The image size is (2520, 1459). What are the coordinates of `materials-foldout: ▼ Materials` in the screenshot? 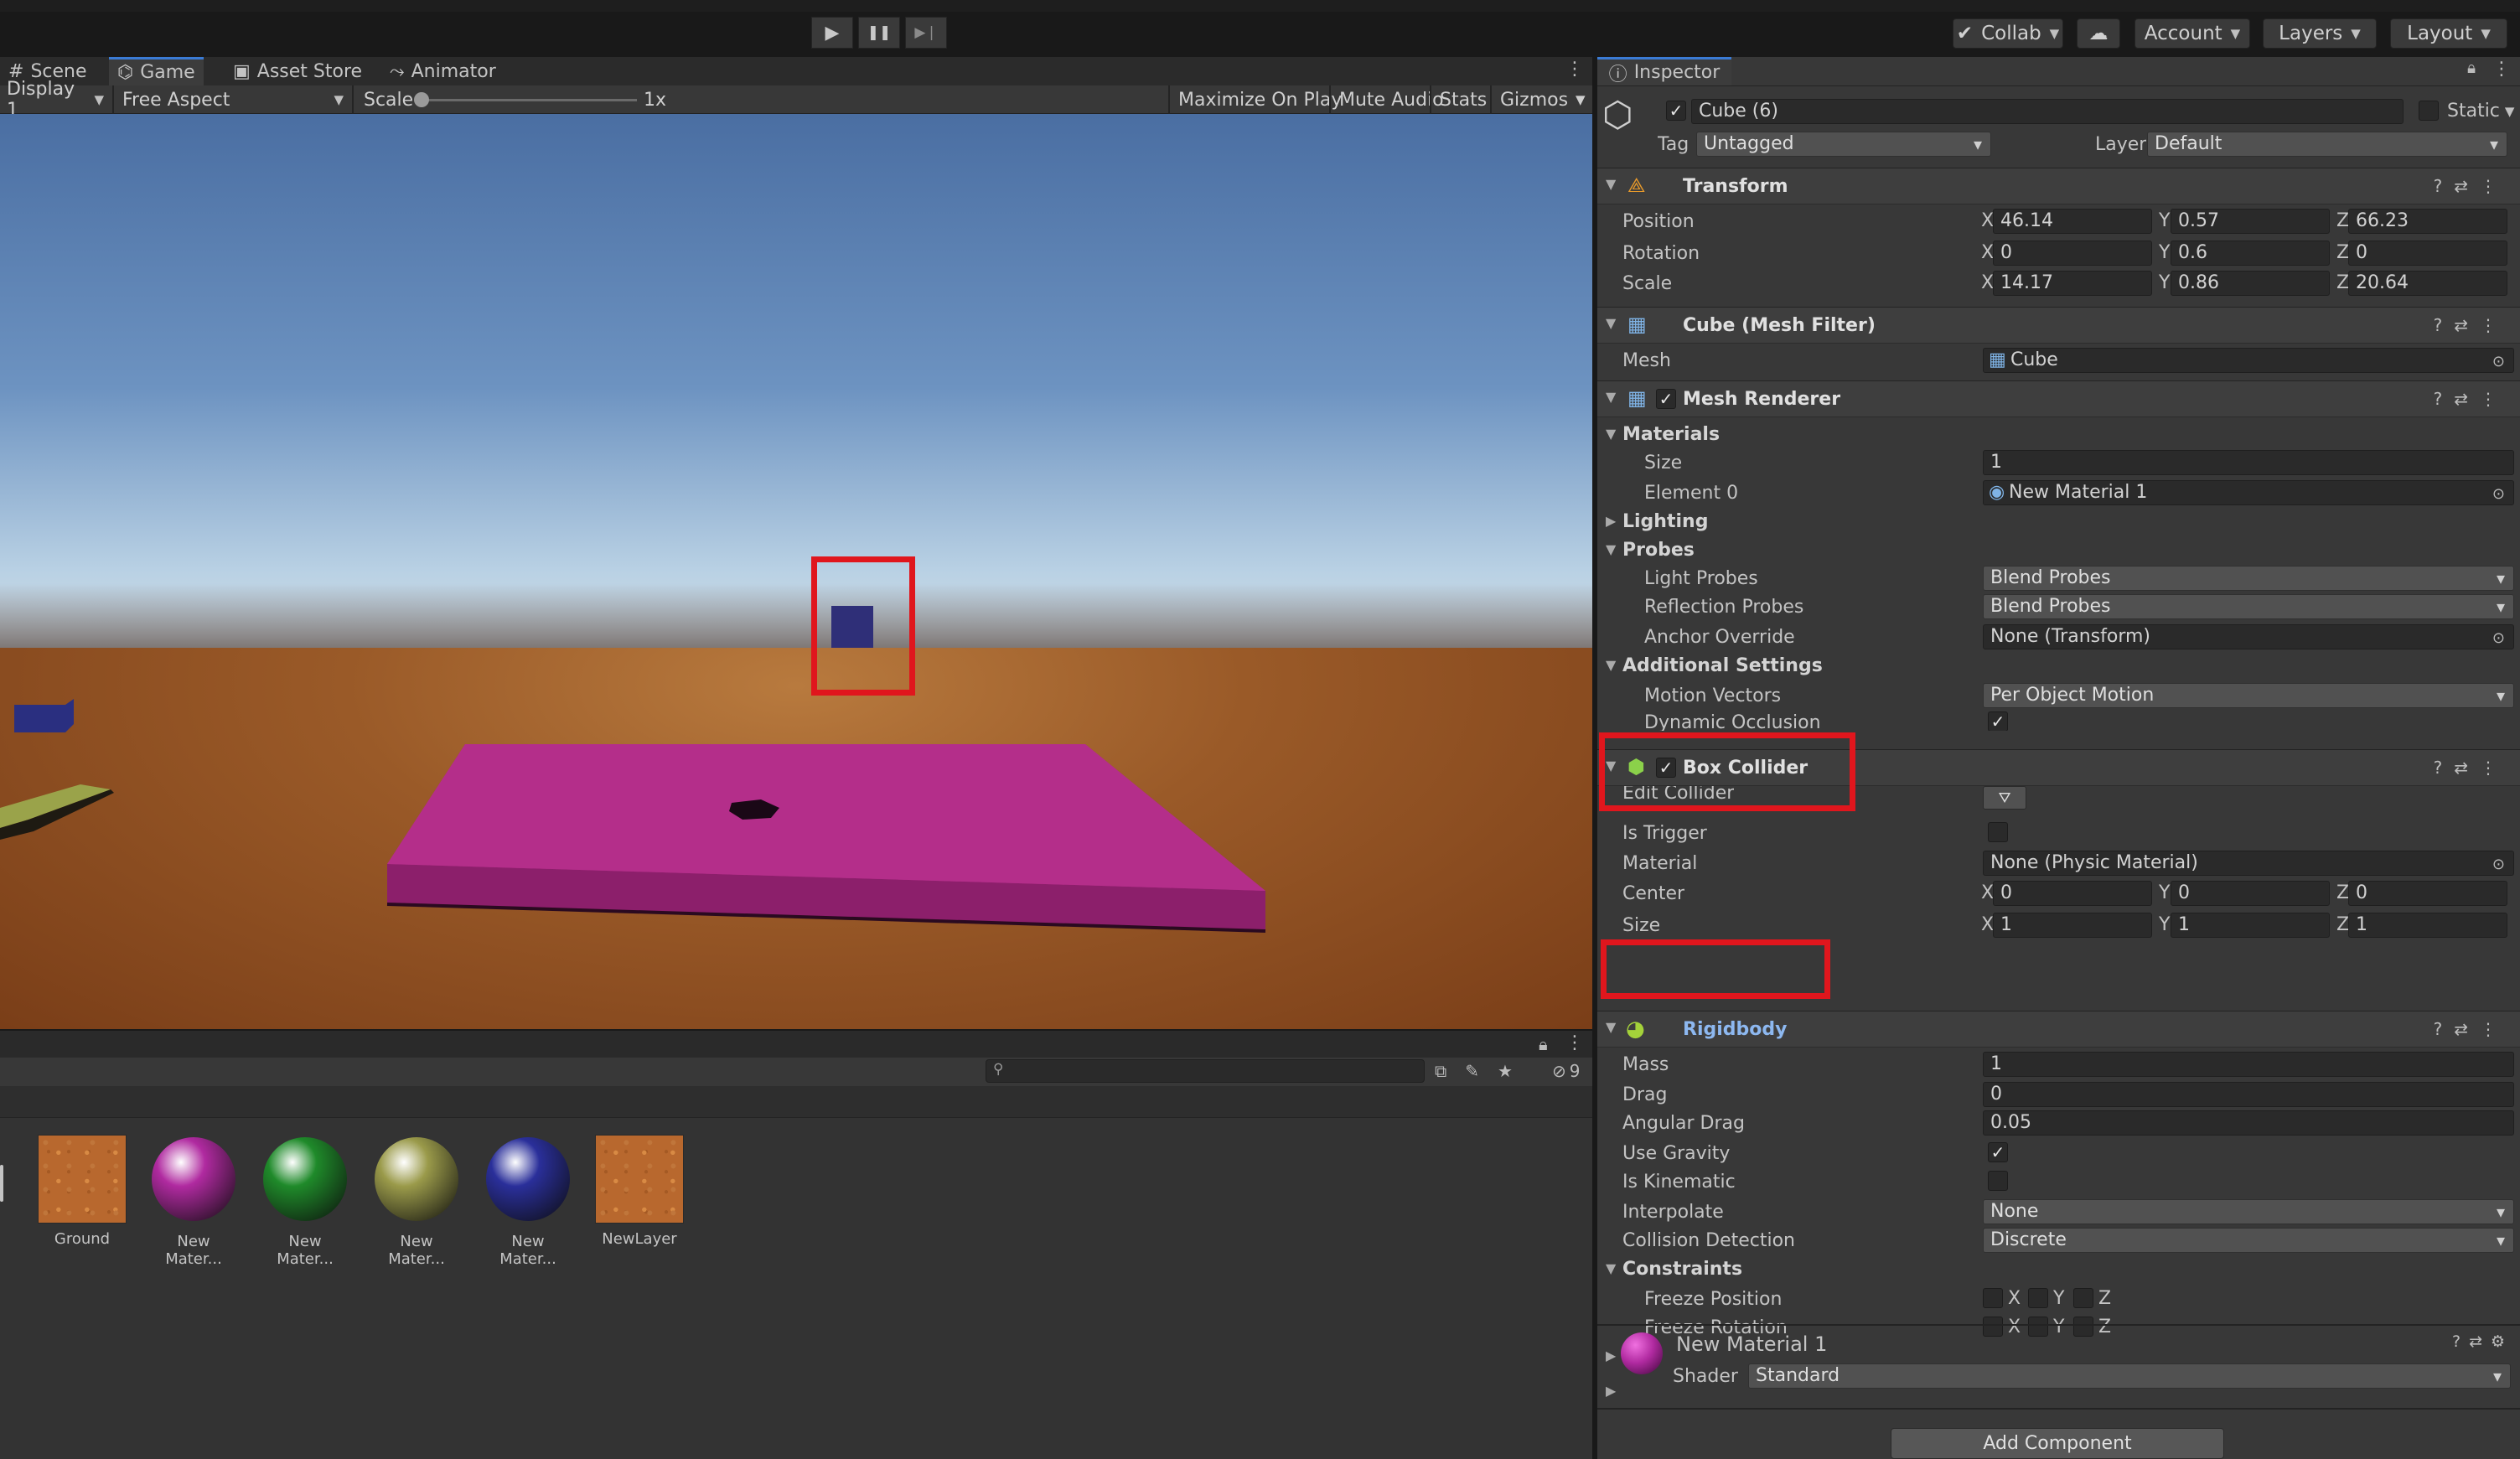 It's located at (2058, 434).